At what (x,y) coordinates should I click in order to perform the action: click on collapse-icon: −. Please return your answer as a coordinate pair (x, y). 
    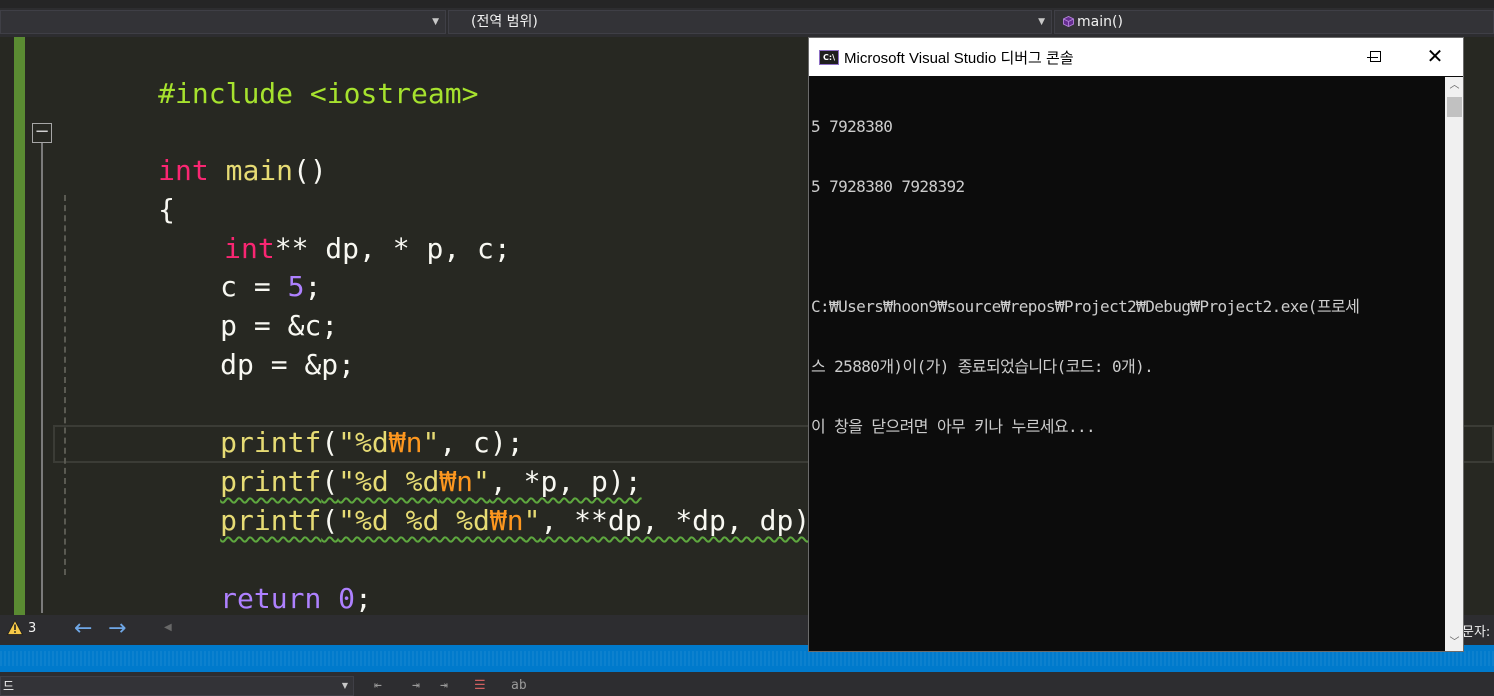
    Looking at the image, I should click on (42, 133).